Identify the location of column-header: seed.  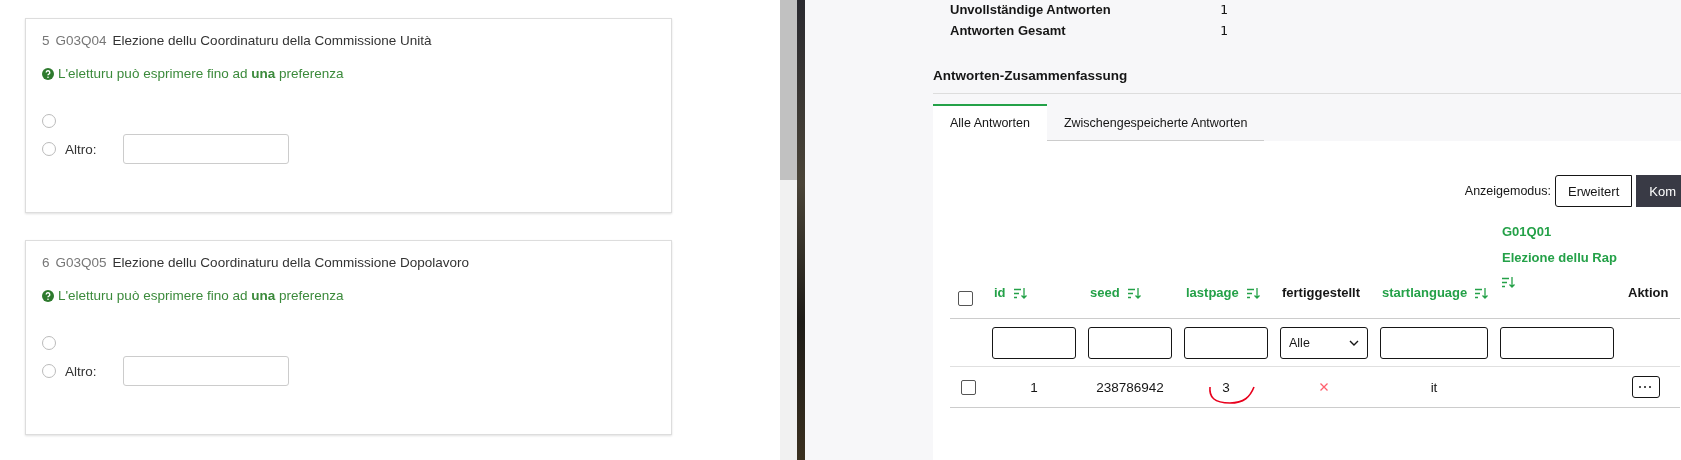
(1105, 293).